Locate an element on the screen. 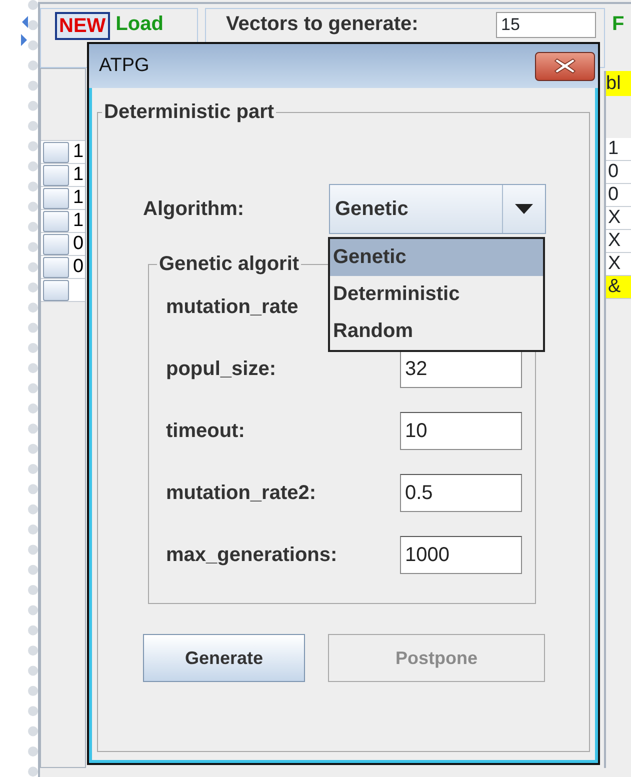 This screenshot has width=631, height=777. dropdown-option: Random is located at coordinates (436, 331).